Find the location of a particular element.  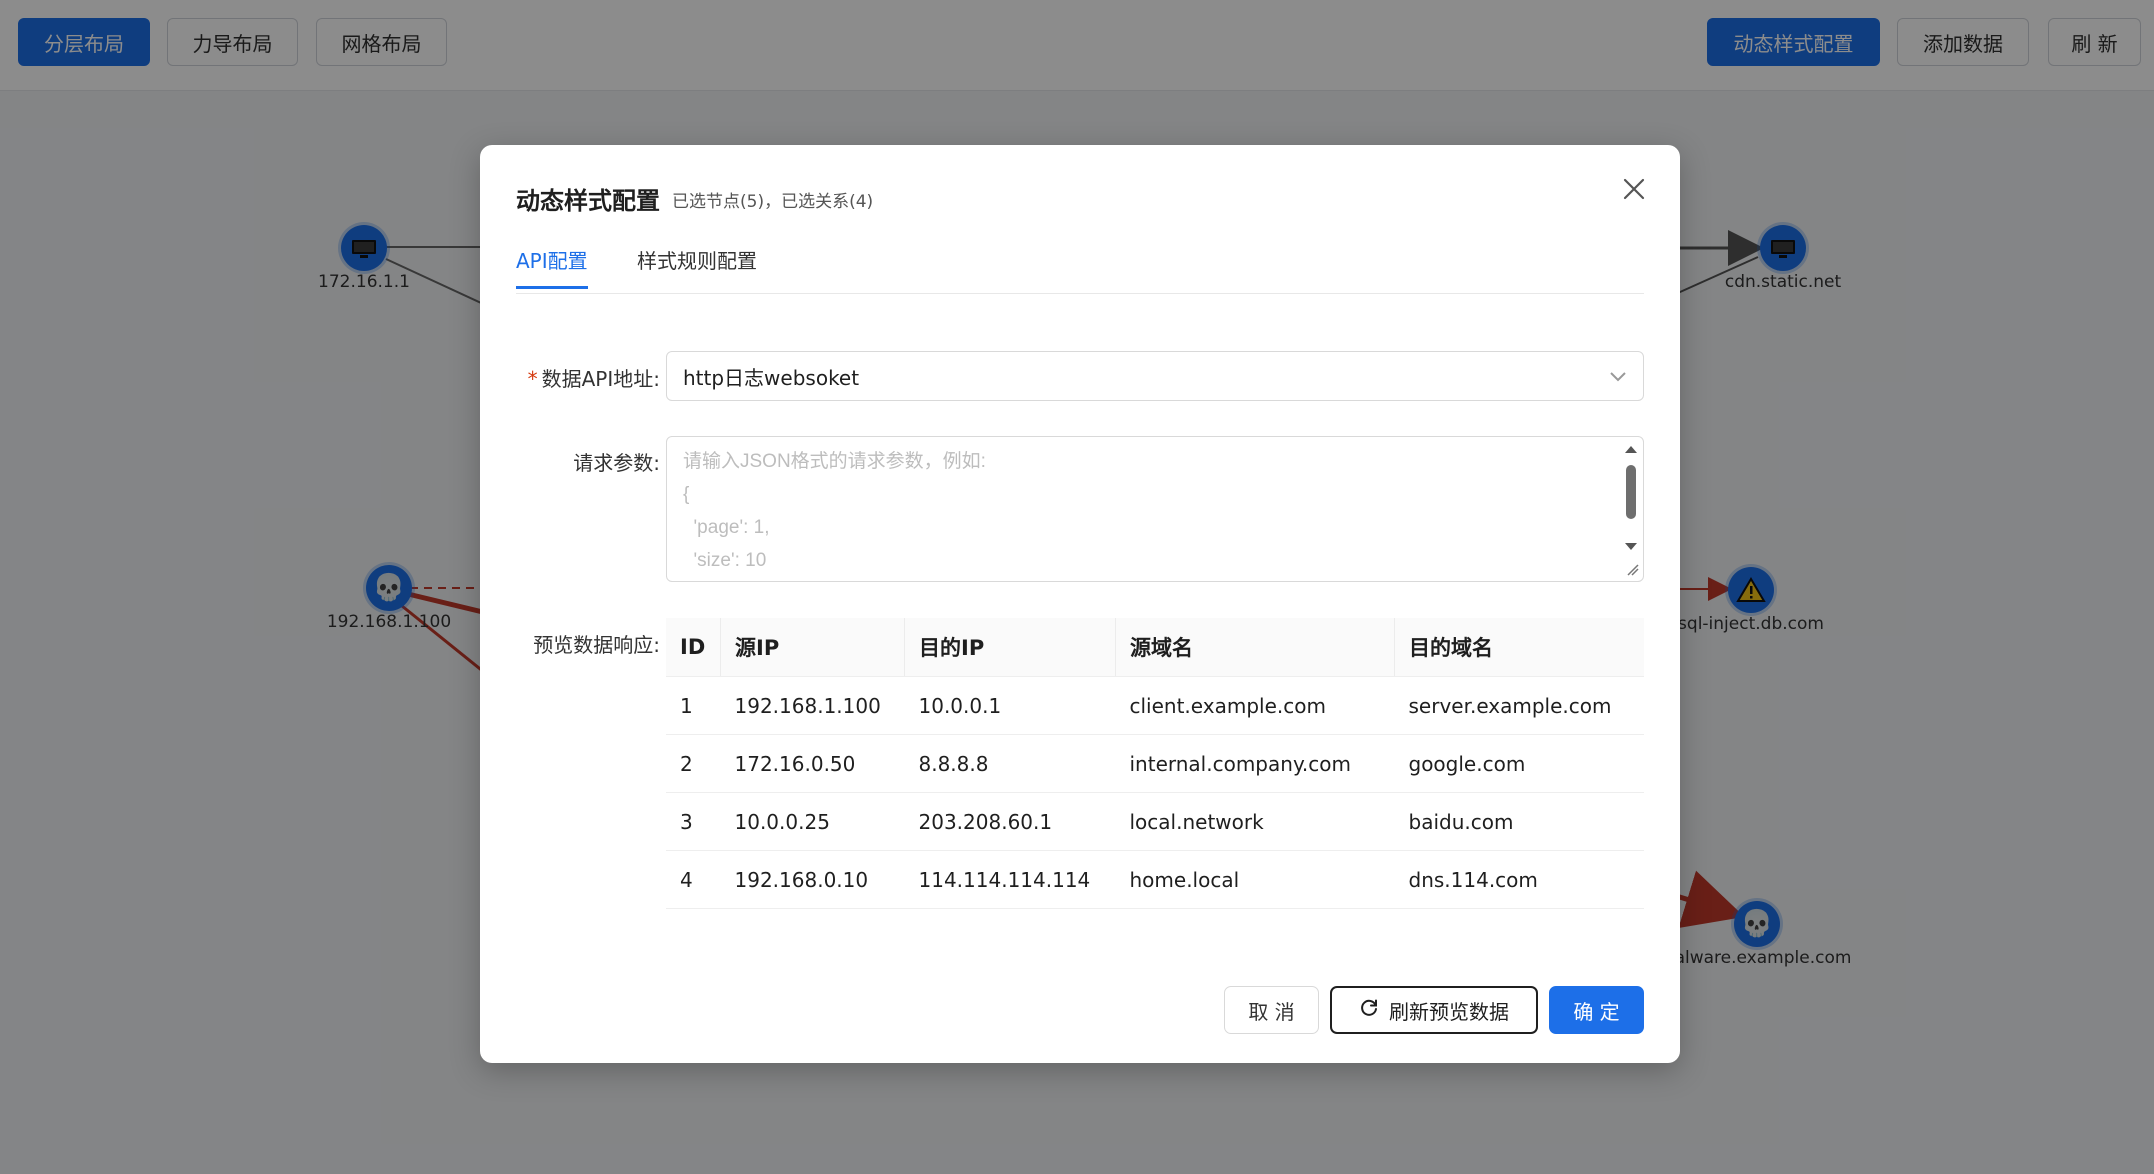

cell-dst-ip: 114.114.114.114 is located at coordinates (1010, 879).